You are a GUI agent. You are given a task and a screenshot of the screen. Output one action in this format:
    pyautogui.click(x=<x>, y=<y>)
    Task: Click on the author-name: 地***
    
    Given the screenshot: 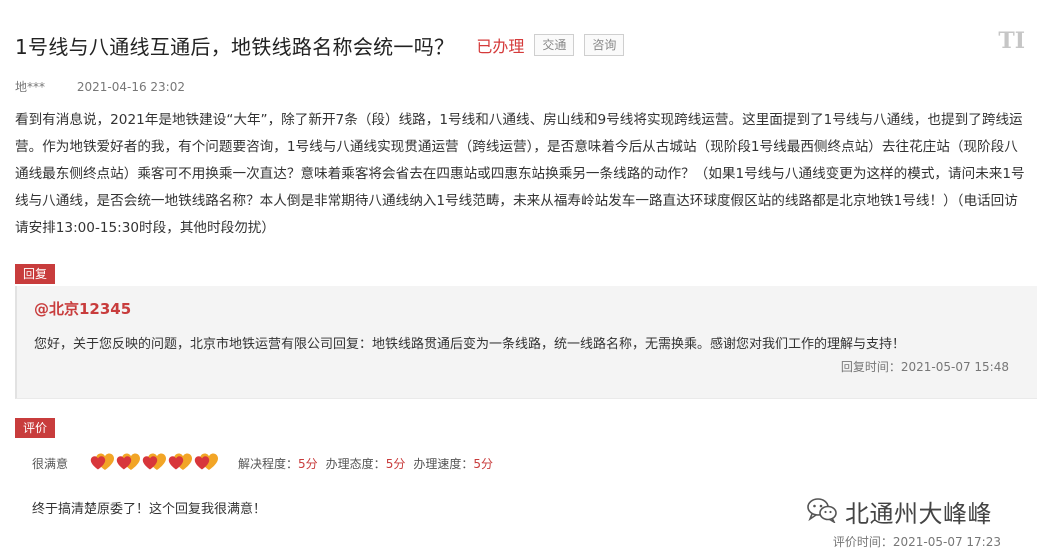 What is the action you would take?
    pyautogui.click(x=30, y=87)
    